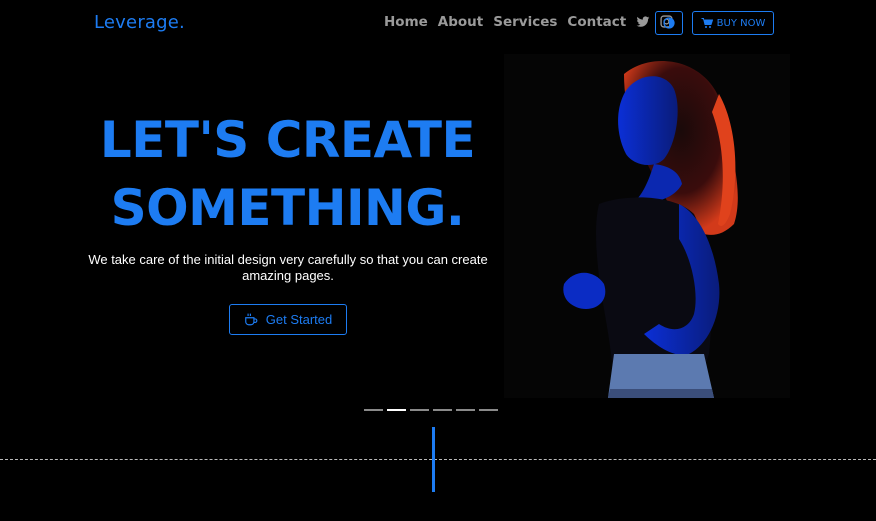 The height and width of the screenshot is (521, 876). Describe the element at coordinates (433, 459) in the screenshot. I see `scroll-indicator` at that location.